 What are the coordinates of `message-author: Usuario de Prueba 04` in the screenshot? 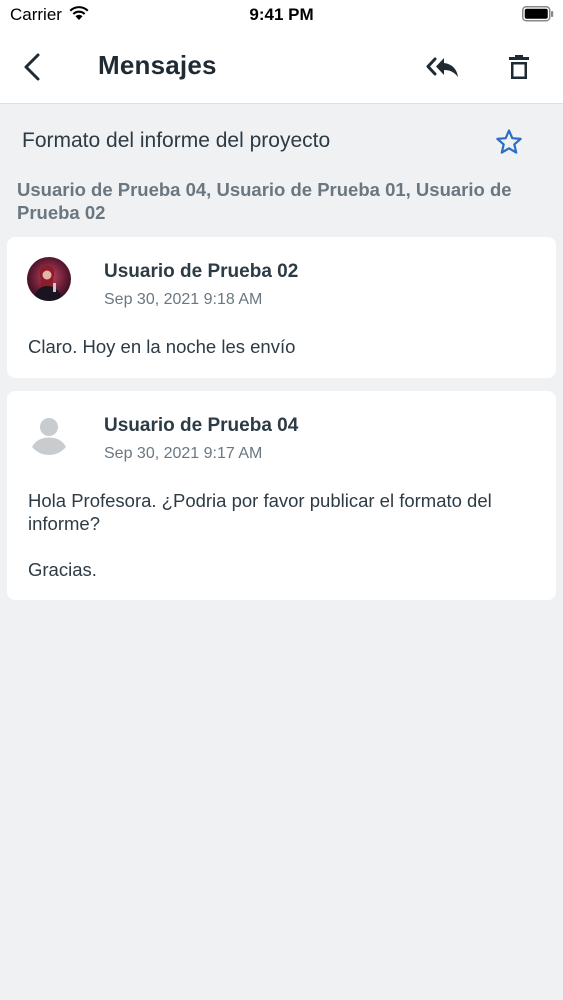 It's located at (201, 425).